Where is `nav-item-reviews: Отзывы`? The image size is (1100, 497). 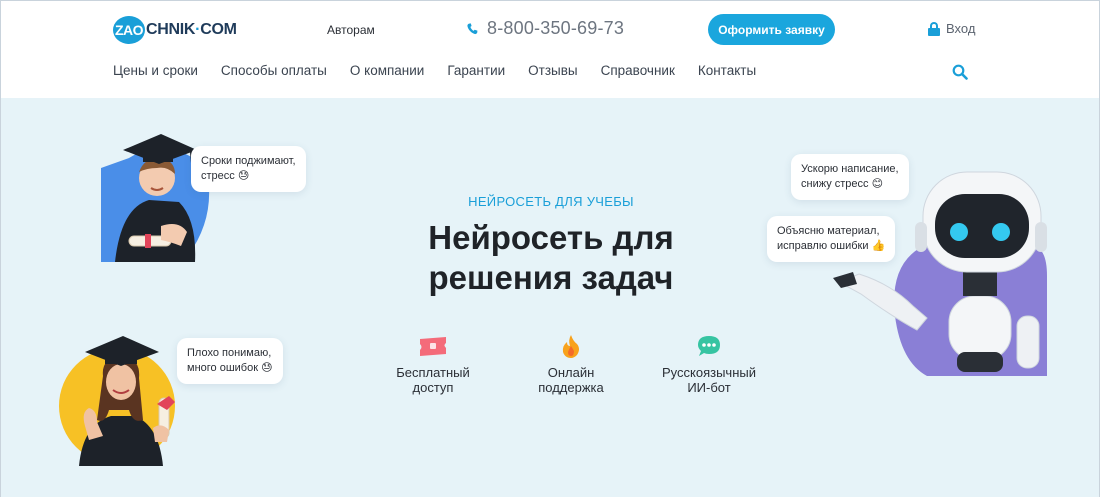 nav-item-reviews: Отзывы is located at coordinates (552, 70).